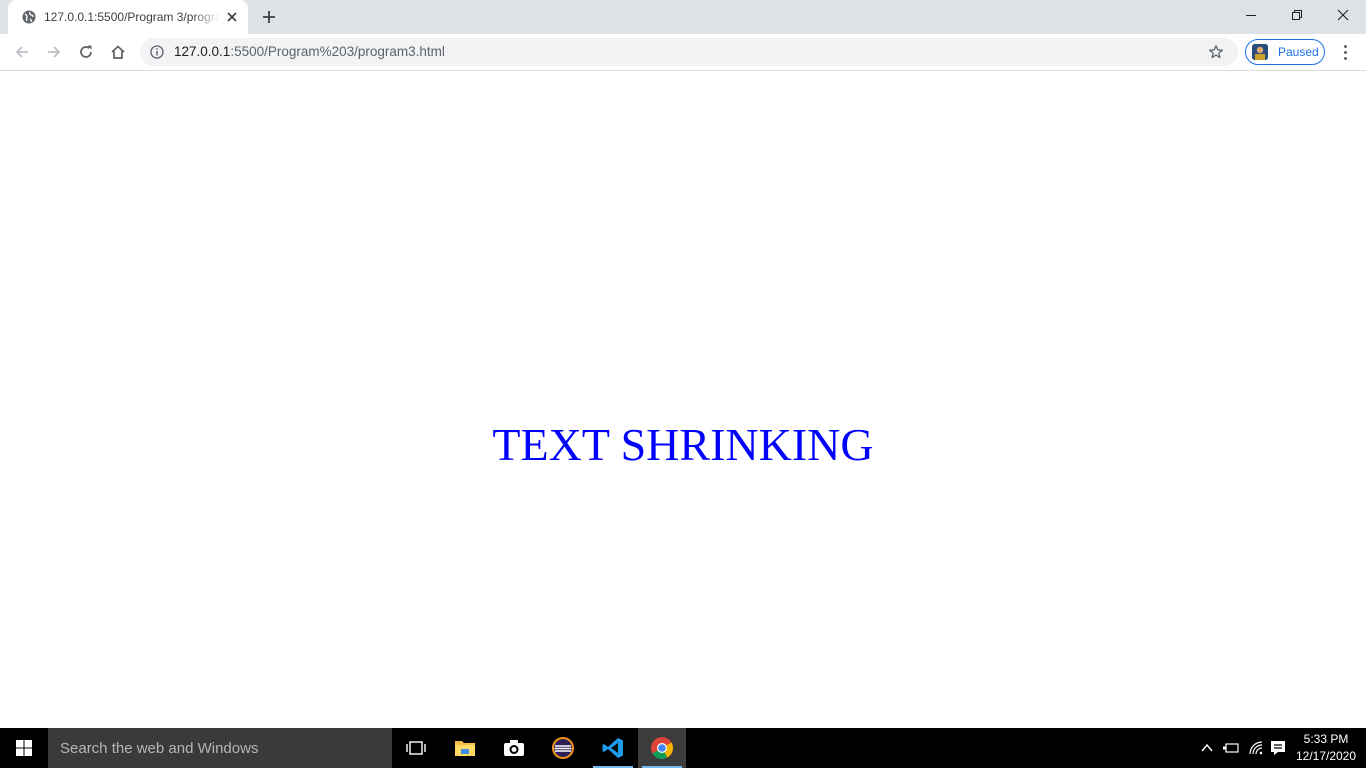 This screenshot has height=768, width=1366. What do you see at coordinates (683, 17) in the screenshot?
I see `browser-title-bar: 127.0.0.1:5500/Program 3/program3.html` at bounding box center [683, 17].